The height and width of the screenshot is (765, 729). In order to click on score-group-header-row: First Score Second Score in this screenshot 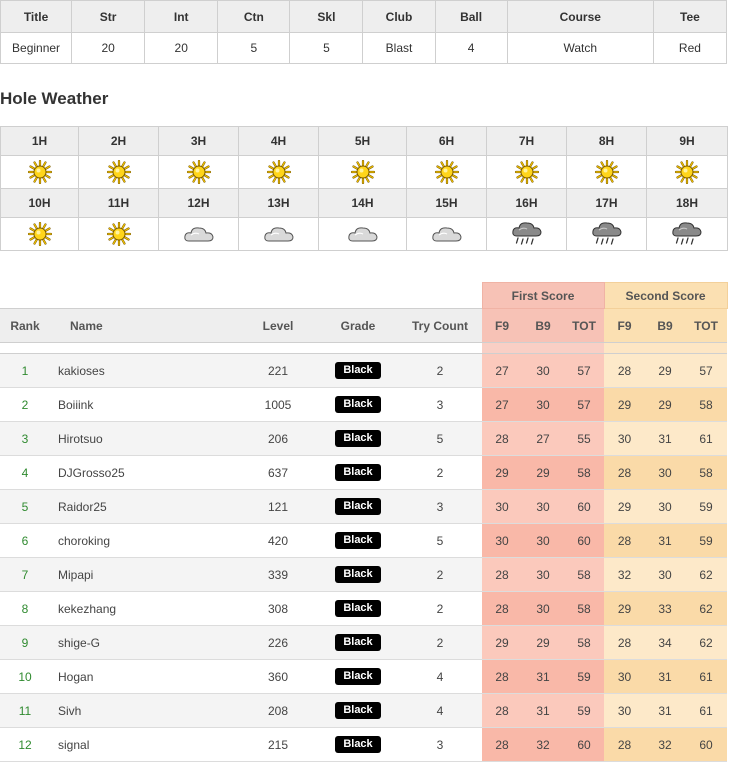, I will do `click(364, 295)`.